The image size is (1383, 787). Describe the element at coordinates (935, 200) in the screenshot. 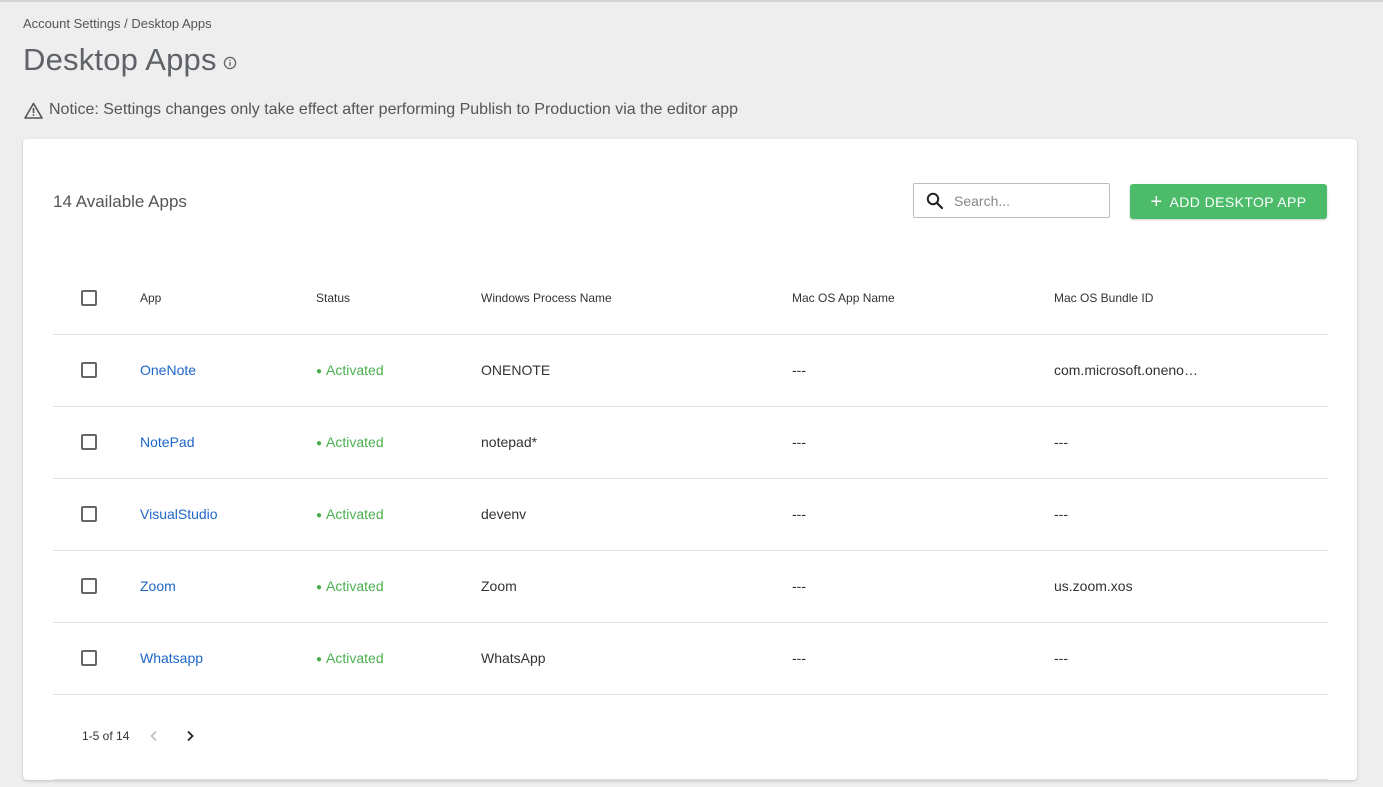

I see `search-icon` at that location.